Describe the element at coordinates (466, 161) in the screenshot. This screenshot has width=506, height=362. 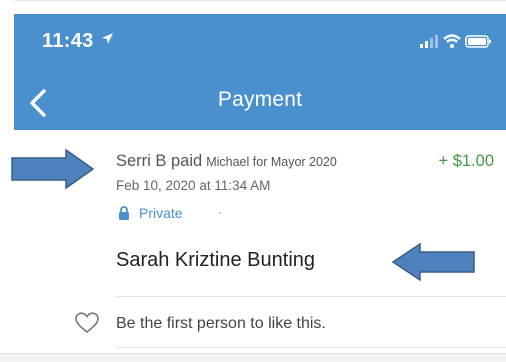
I see `payment-amount: + $1.00` at that location.